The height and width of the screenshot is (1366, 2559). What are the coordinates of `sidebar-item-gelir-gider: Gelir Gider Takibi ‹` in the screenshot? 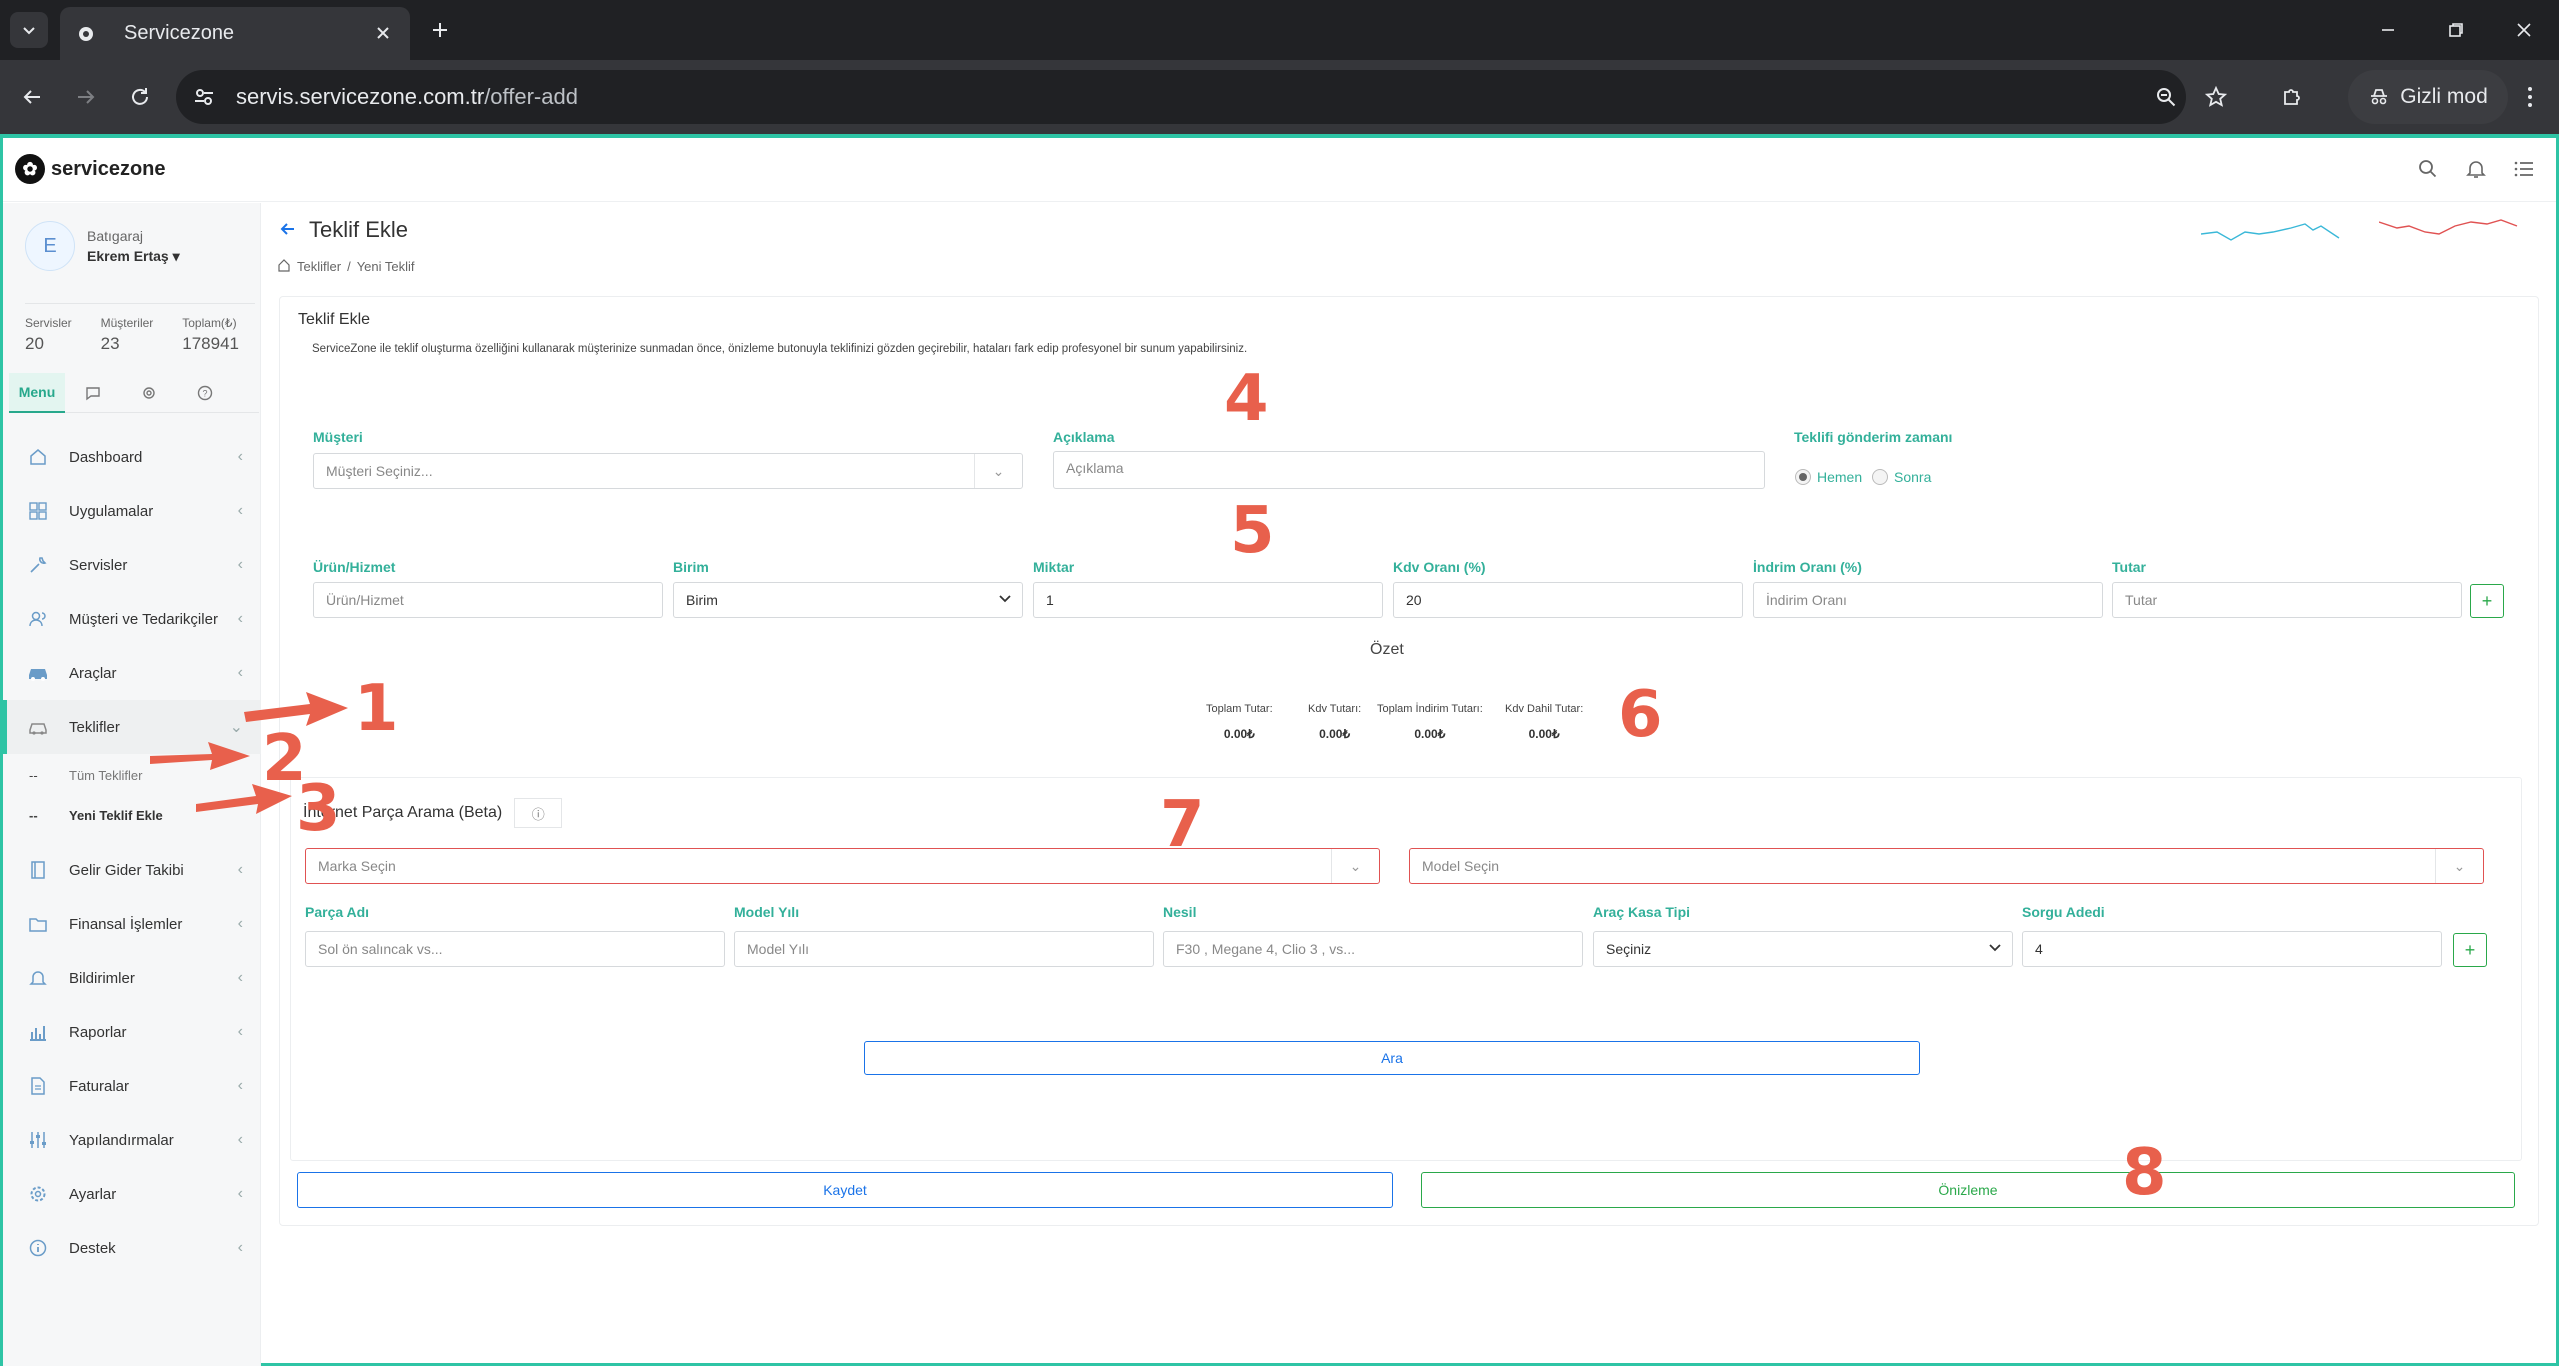 It's located at (132, 870).